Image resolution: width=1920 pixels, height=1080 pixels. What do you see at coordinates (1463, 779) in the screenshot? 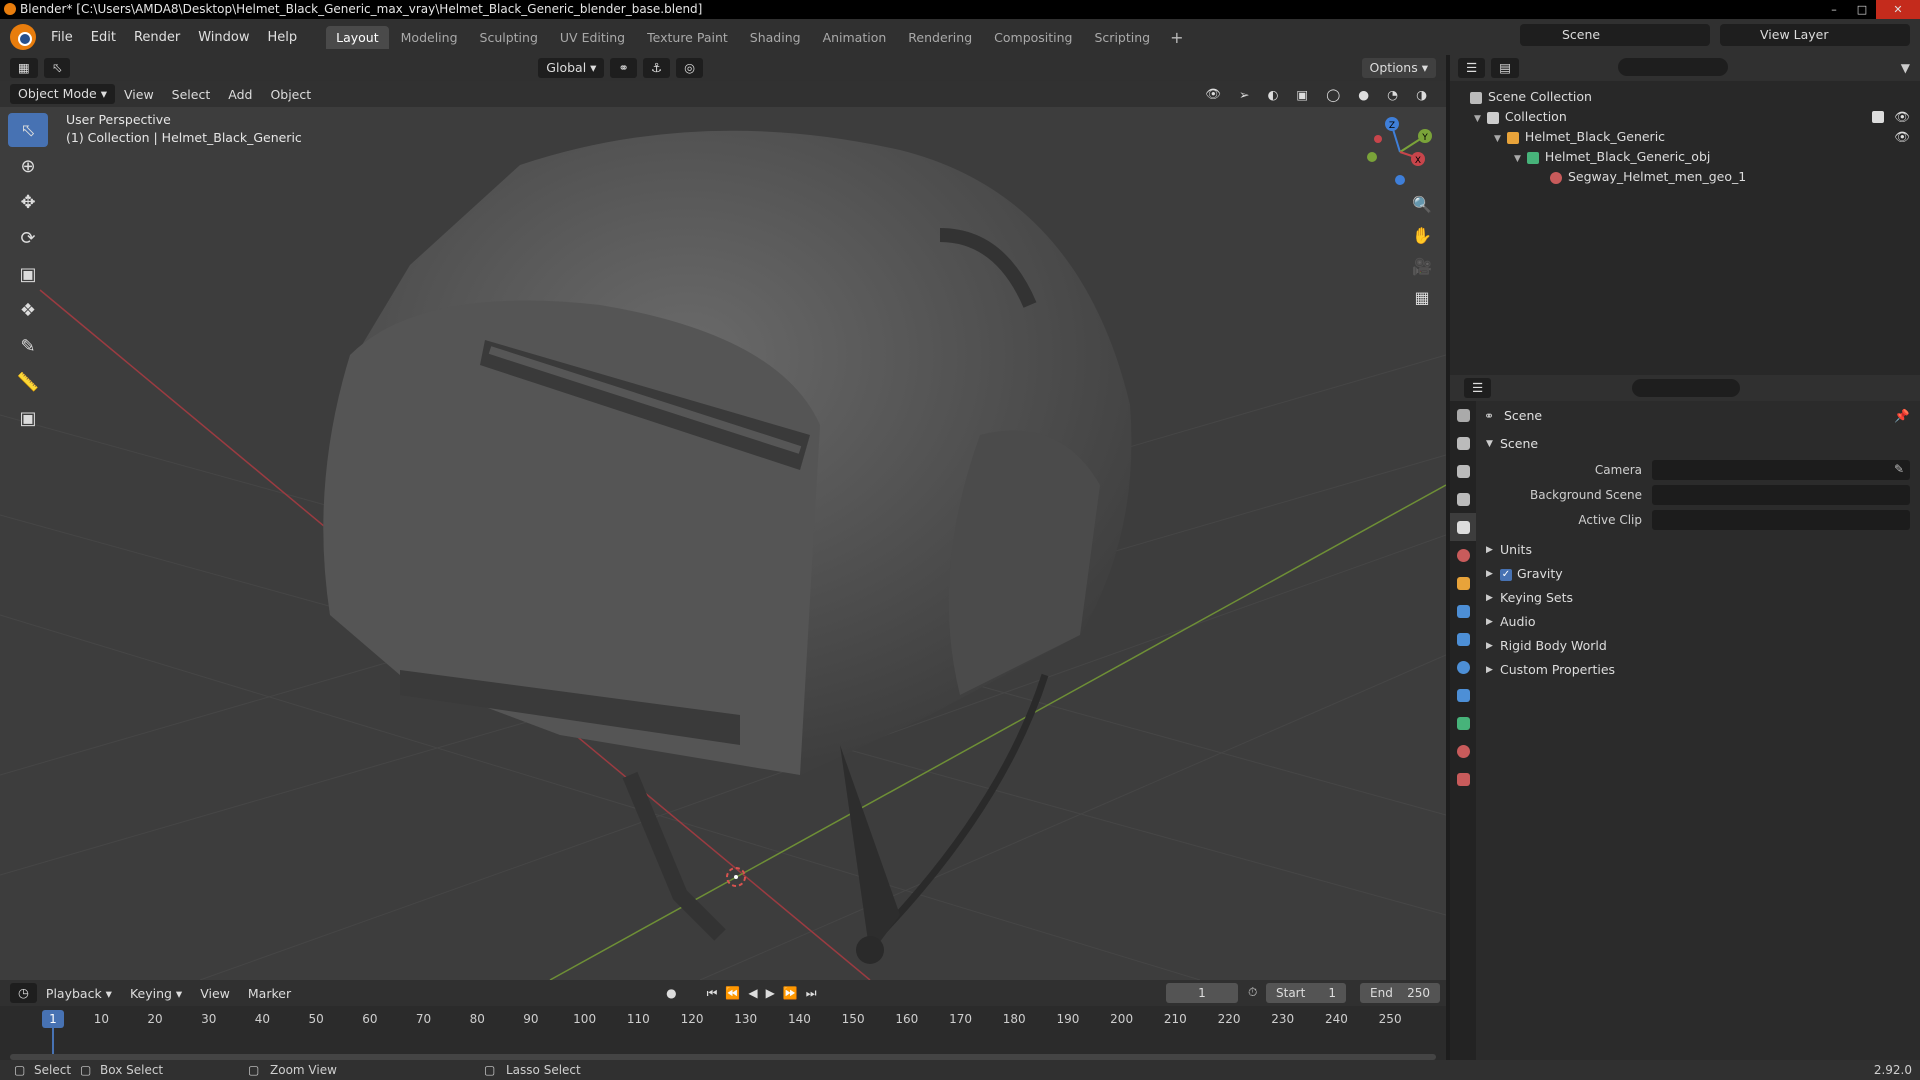
I see `texture-tab-icon` at bounding box center [1463, 779].